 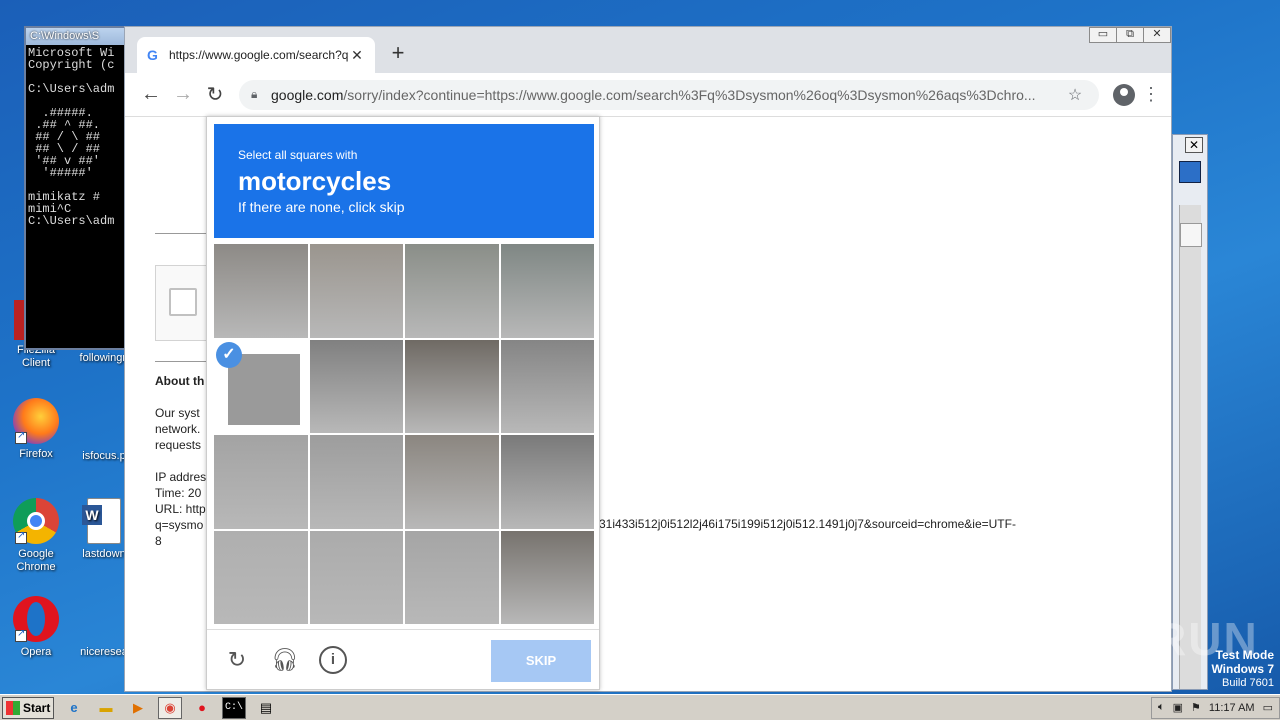 What do you see at coordinates (179, 525) in the screenshot?
I see `url-query-line: q=sysmo` at bounding box center [179, 525].